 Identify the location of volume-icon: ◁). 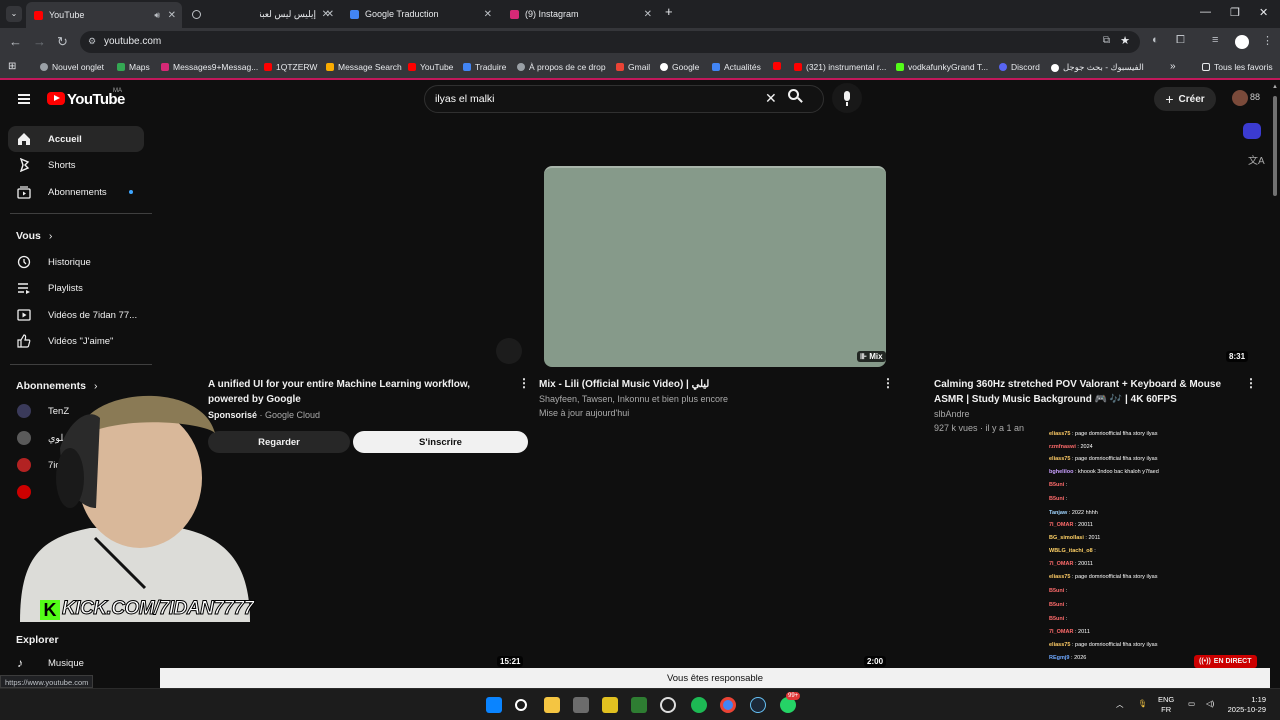
(1210, 704).